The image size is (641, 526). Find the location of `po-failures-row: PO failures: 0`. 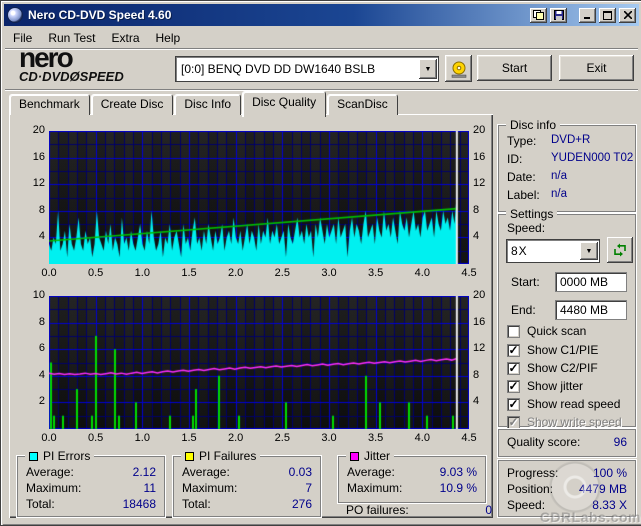

po-failures-row: PO failures: 0 is located at coordinates (419, 510).